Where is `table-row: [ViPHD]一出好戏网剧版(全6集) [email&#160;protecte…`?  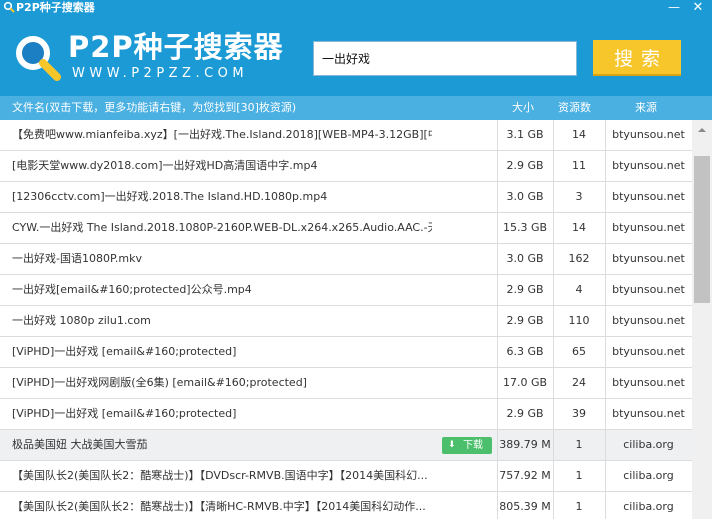
table-row: [ViPHD]一出好戏网剧版(全6集) [email&#160;protecte… is located at coordinates (346, 383).